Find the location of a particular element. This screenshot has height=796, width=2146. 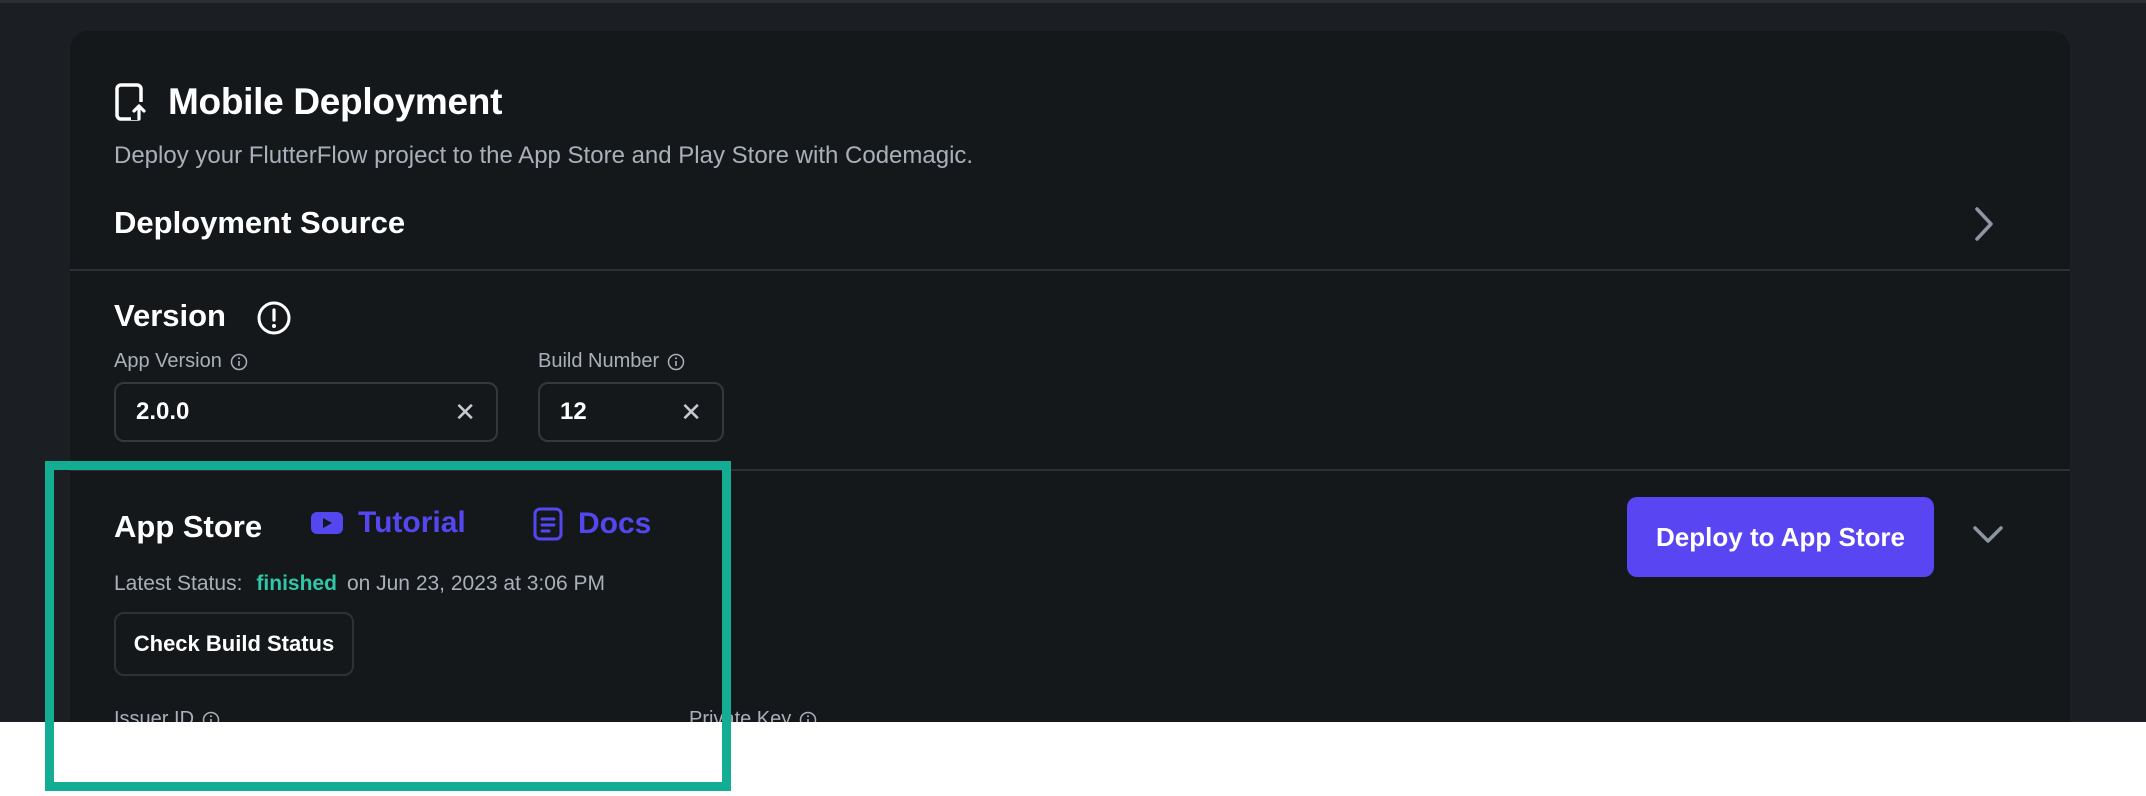

status-date: on Jun 23, 2023 at 3:06 PM is located at coordinates (475, 583).